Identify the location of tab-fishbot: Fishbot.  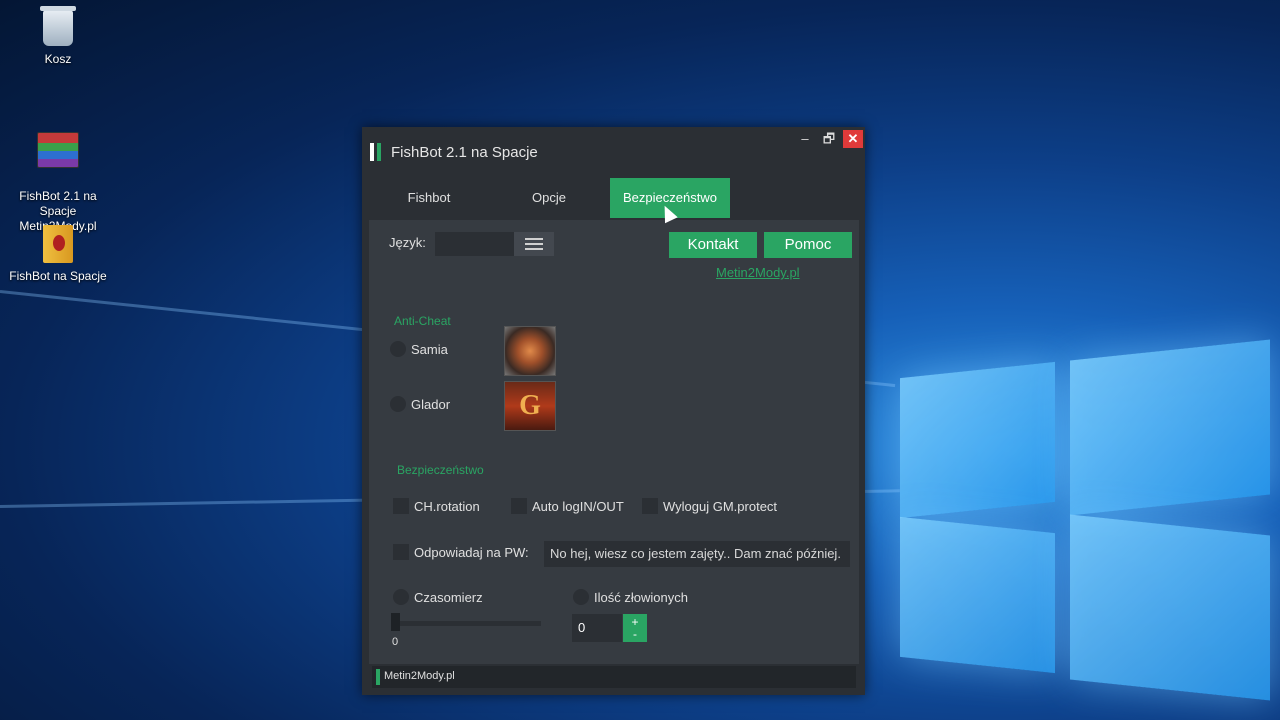
(429, 198).